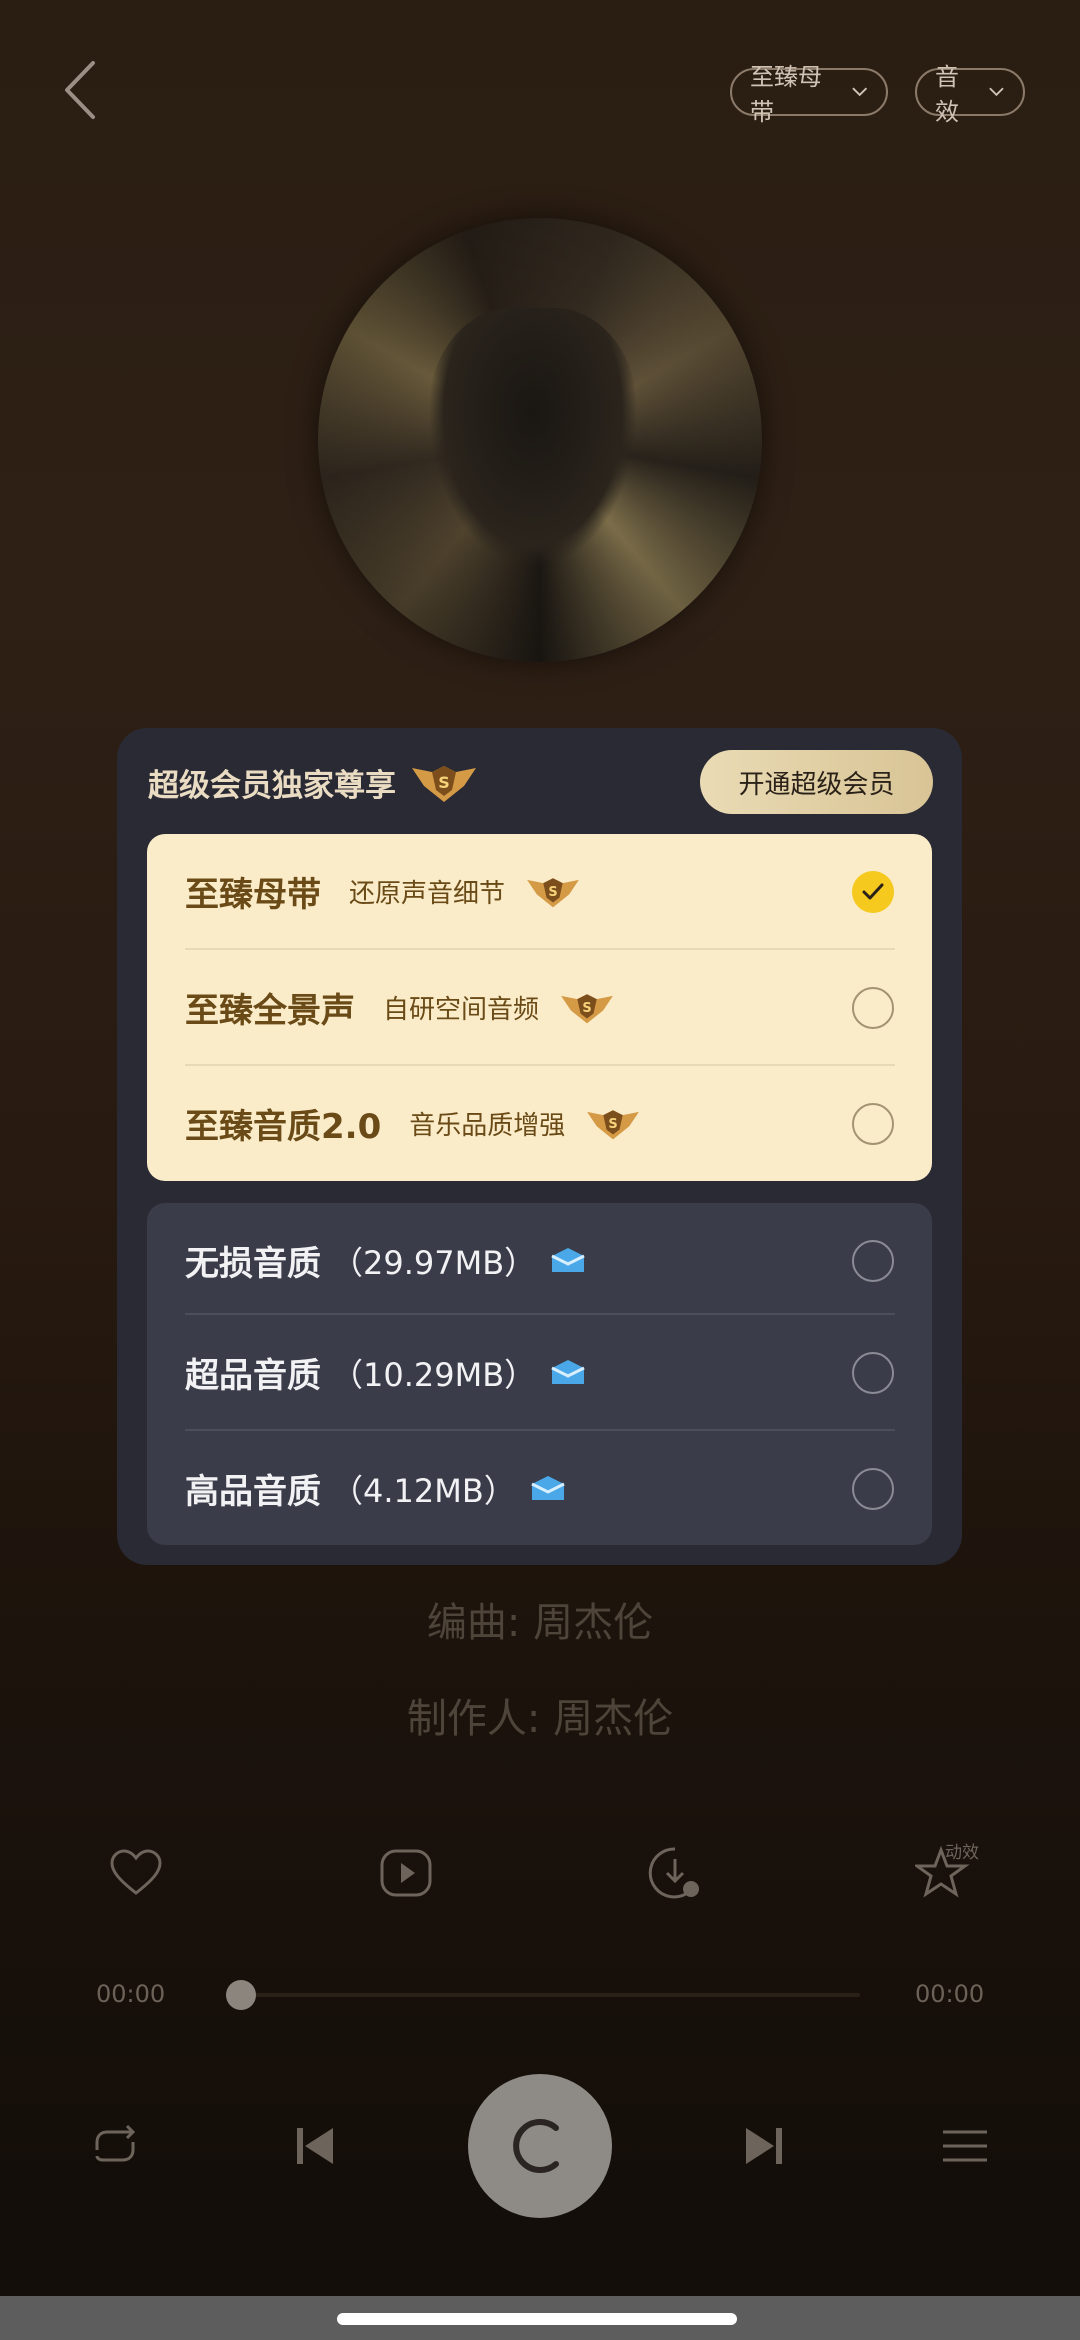  I want to click on quality-option-row: 高品音质 （4.12MB）, so click(539, 1488).